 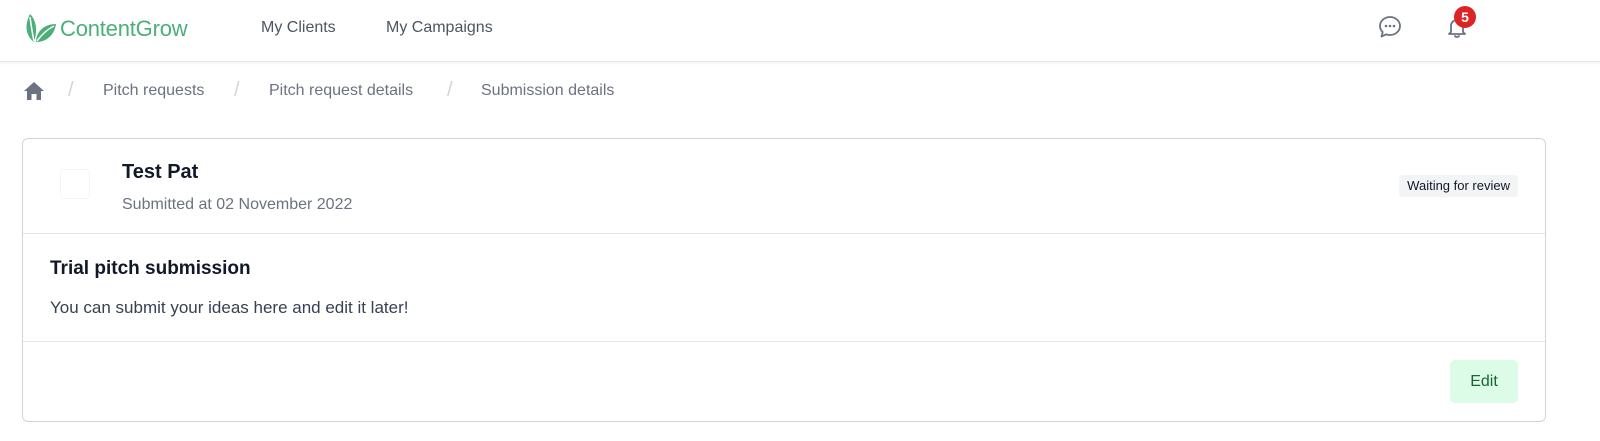 I want to click on leaf-logo-icon, so click(x=40, y=28).